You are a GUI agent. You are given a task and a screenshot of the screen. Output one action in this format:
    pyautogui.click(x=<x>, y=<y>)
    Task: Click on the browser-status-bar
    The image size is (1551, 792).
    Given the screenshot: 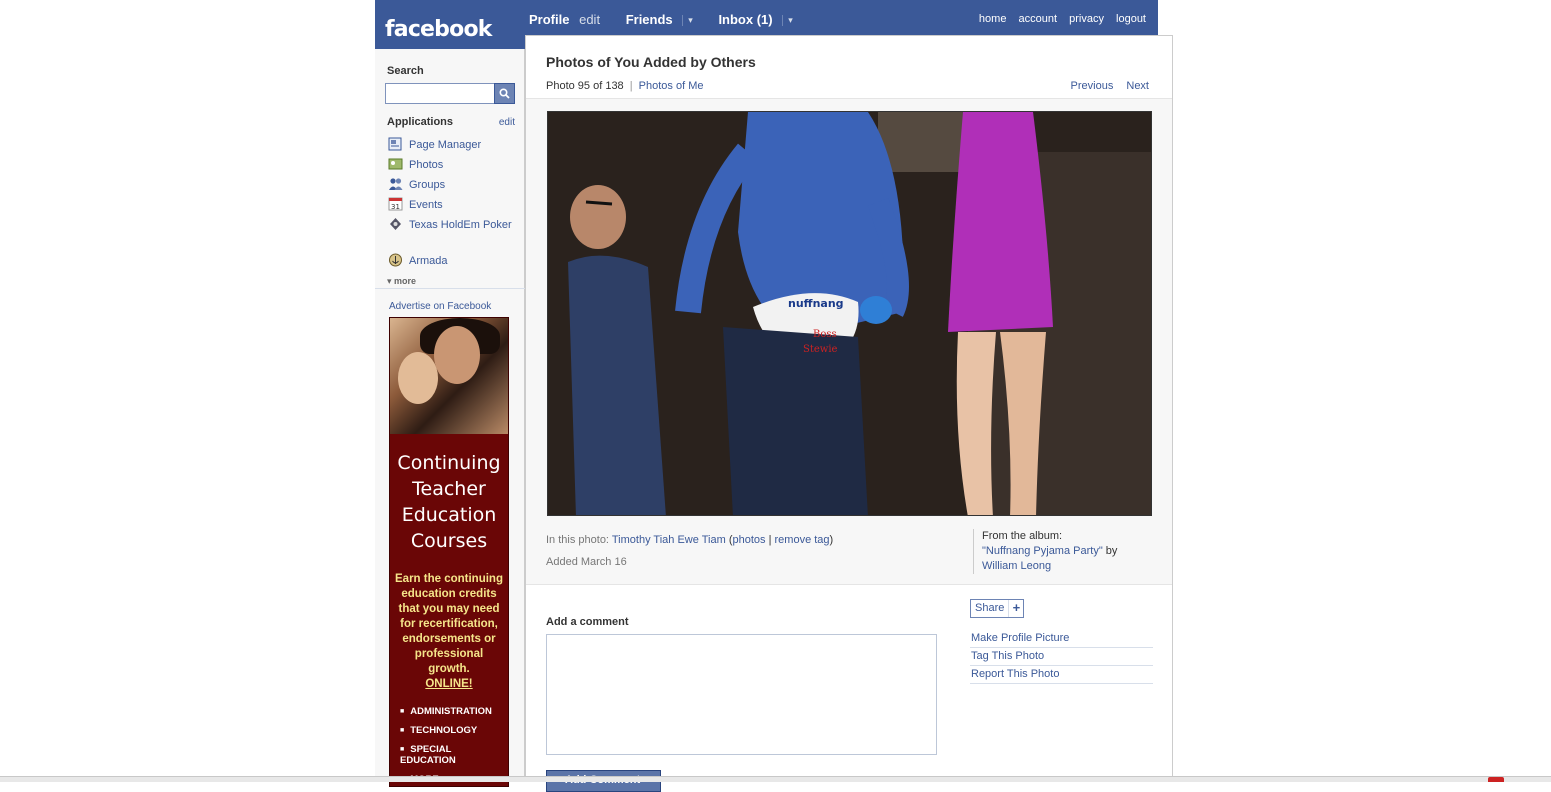 What is the action you would take?
    pyautogui.click(x=775, y=779)
    